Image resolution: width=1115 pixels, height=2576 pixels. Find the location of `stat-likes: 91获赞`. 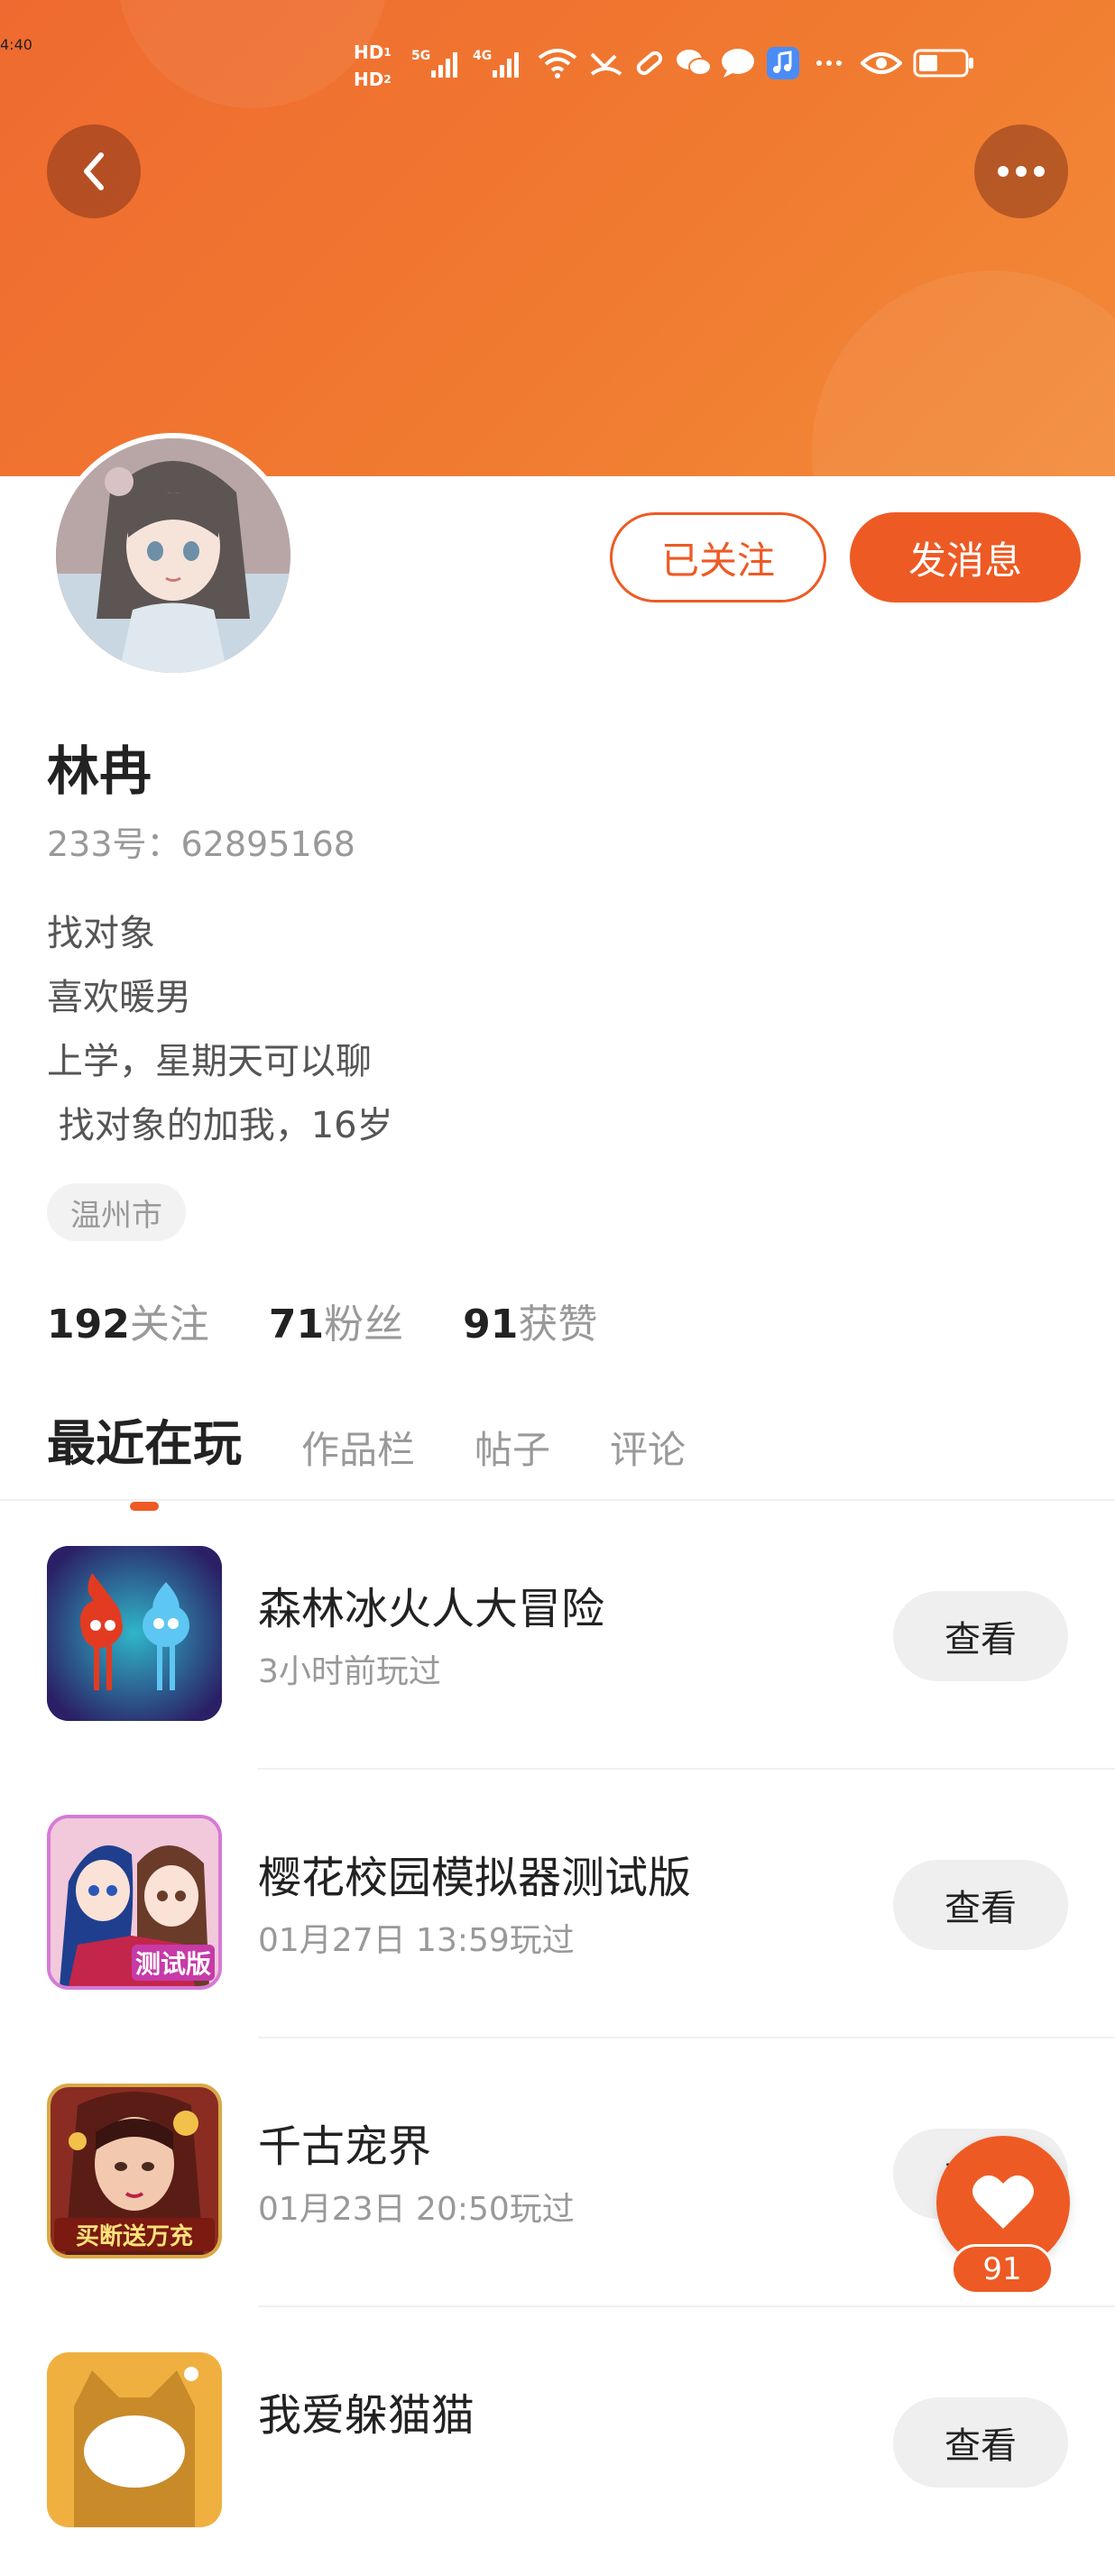

stat-likes: 91获赞 is located at coordinates (530, 1320).